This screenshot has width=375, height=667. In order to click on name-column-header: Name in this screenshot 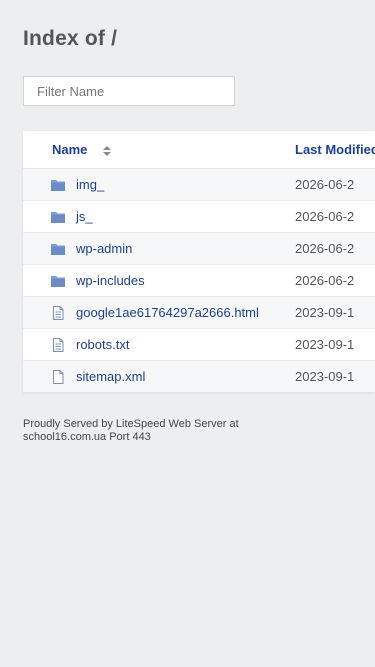, I will do `click(158, 150)`.